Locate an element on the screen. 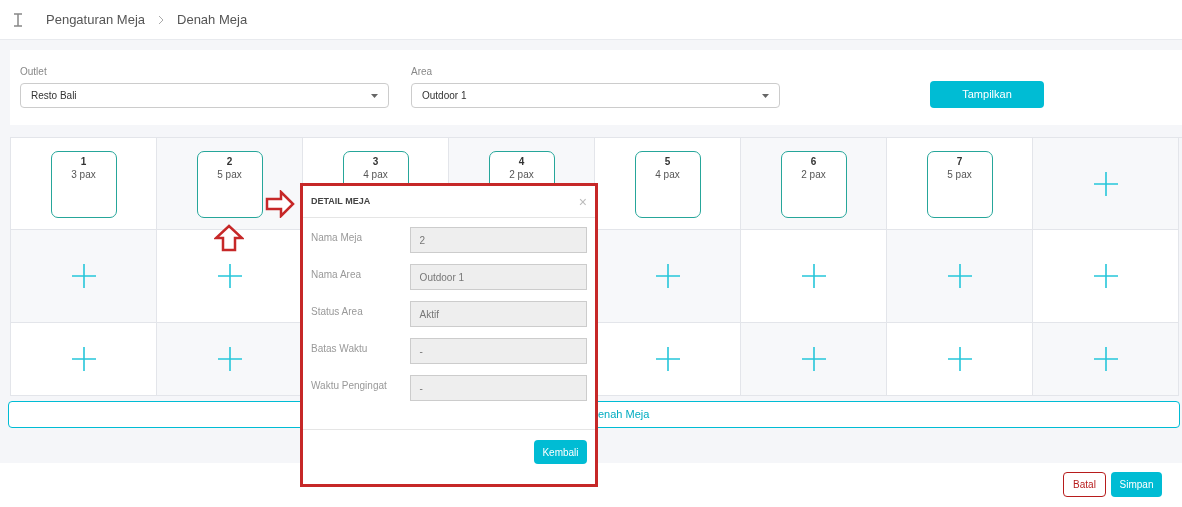  table-card: 5 4 pax is located at coordinates (667, 184).